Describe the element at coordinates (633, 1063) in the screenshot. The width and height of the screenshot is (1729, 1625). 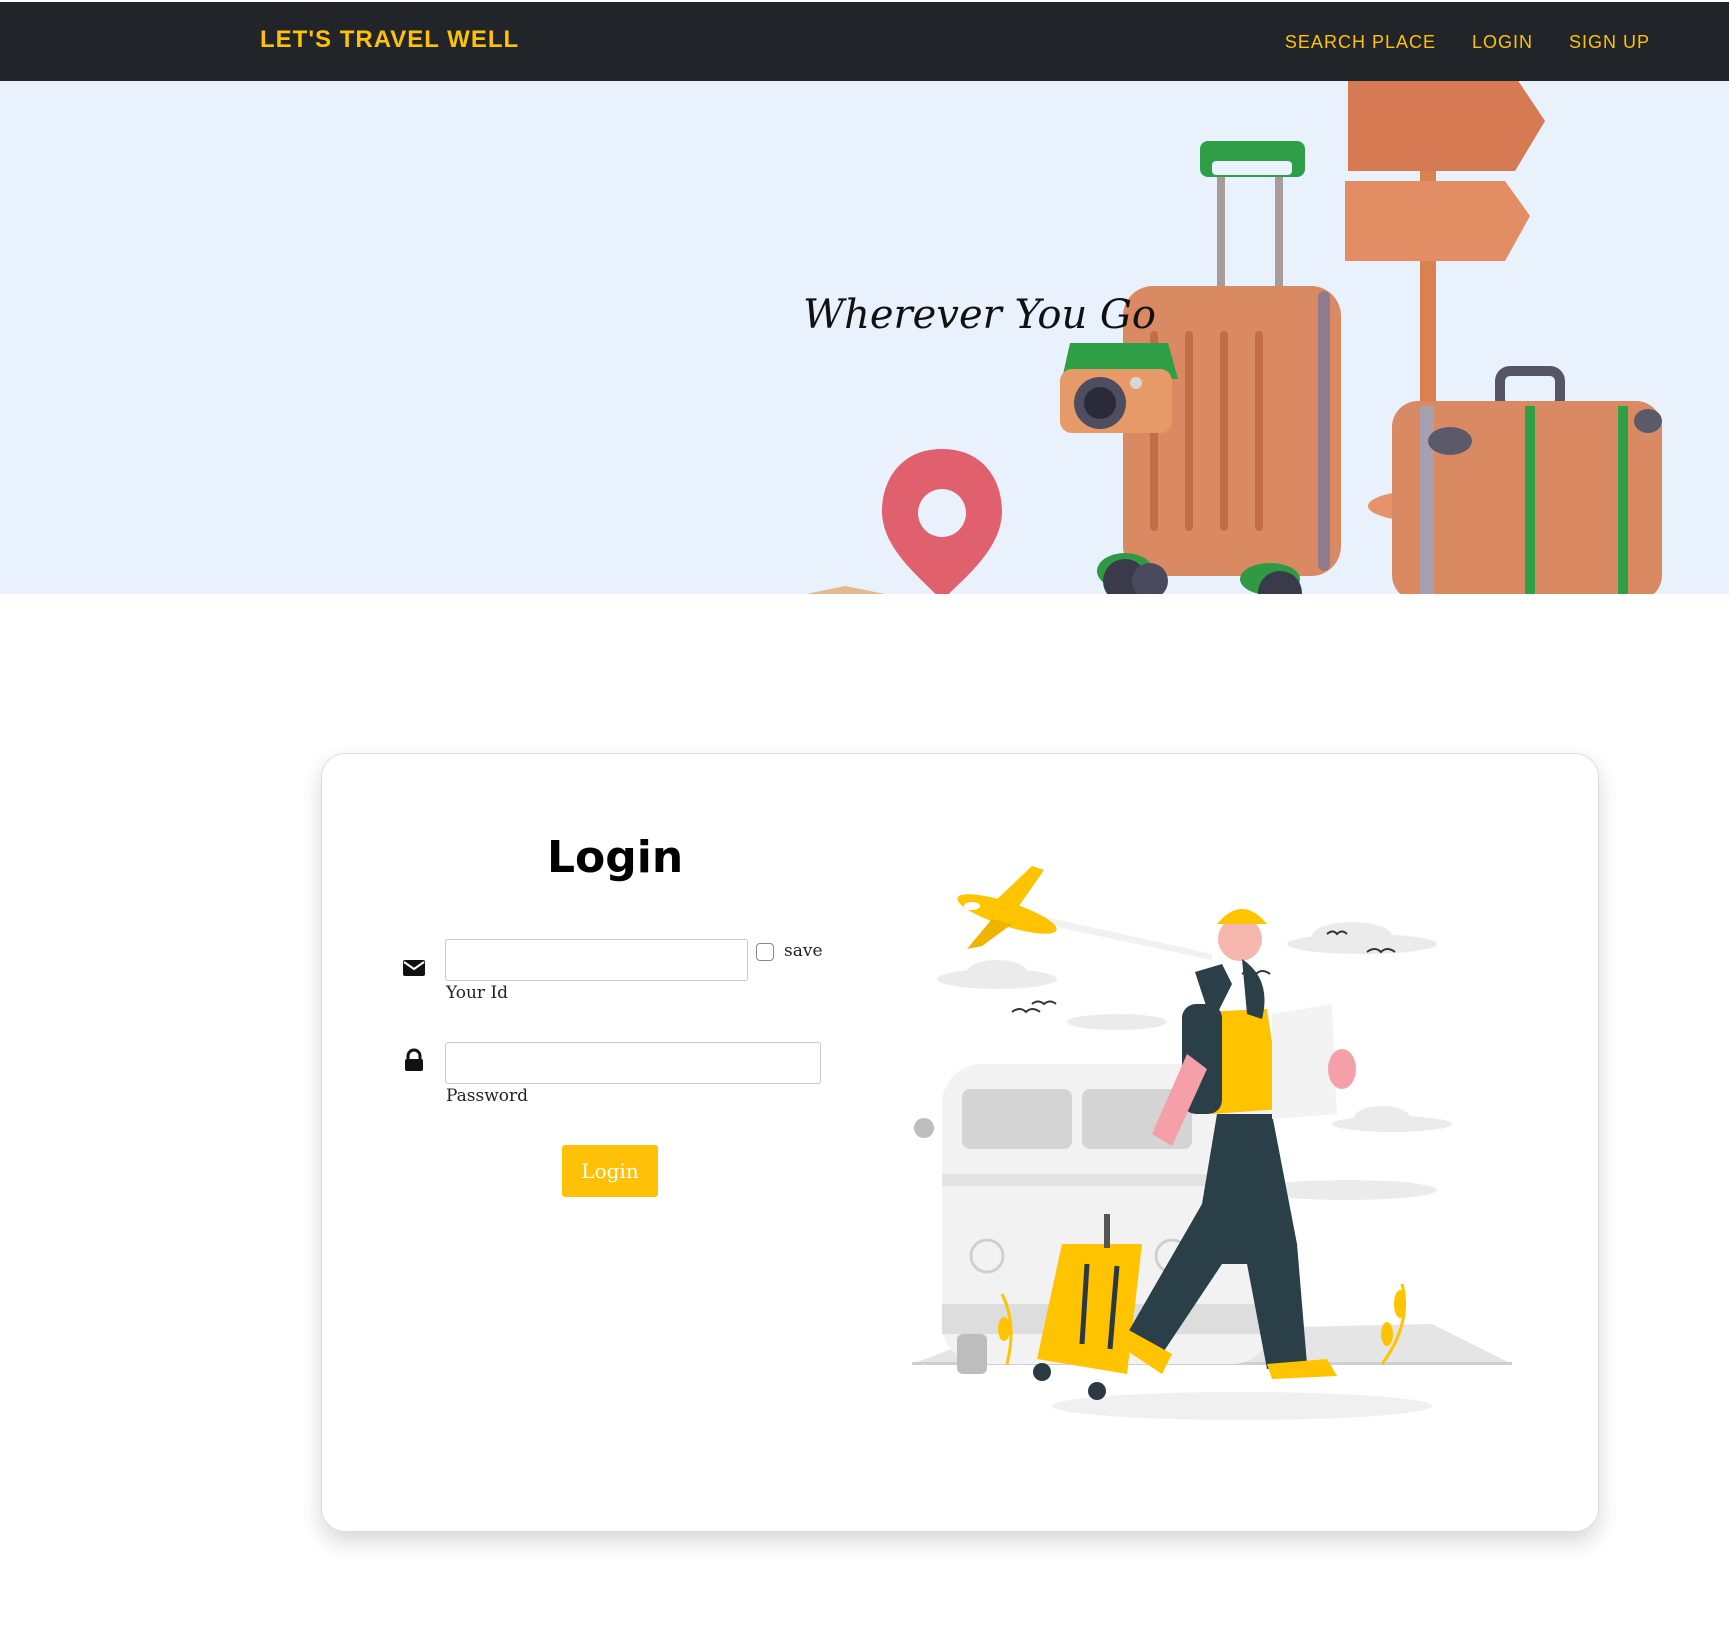
I see `password-input` at that location.